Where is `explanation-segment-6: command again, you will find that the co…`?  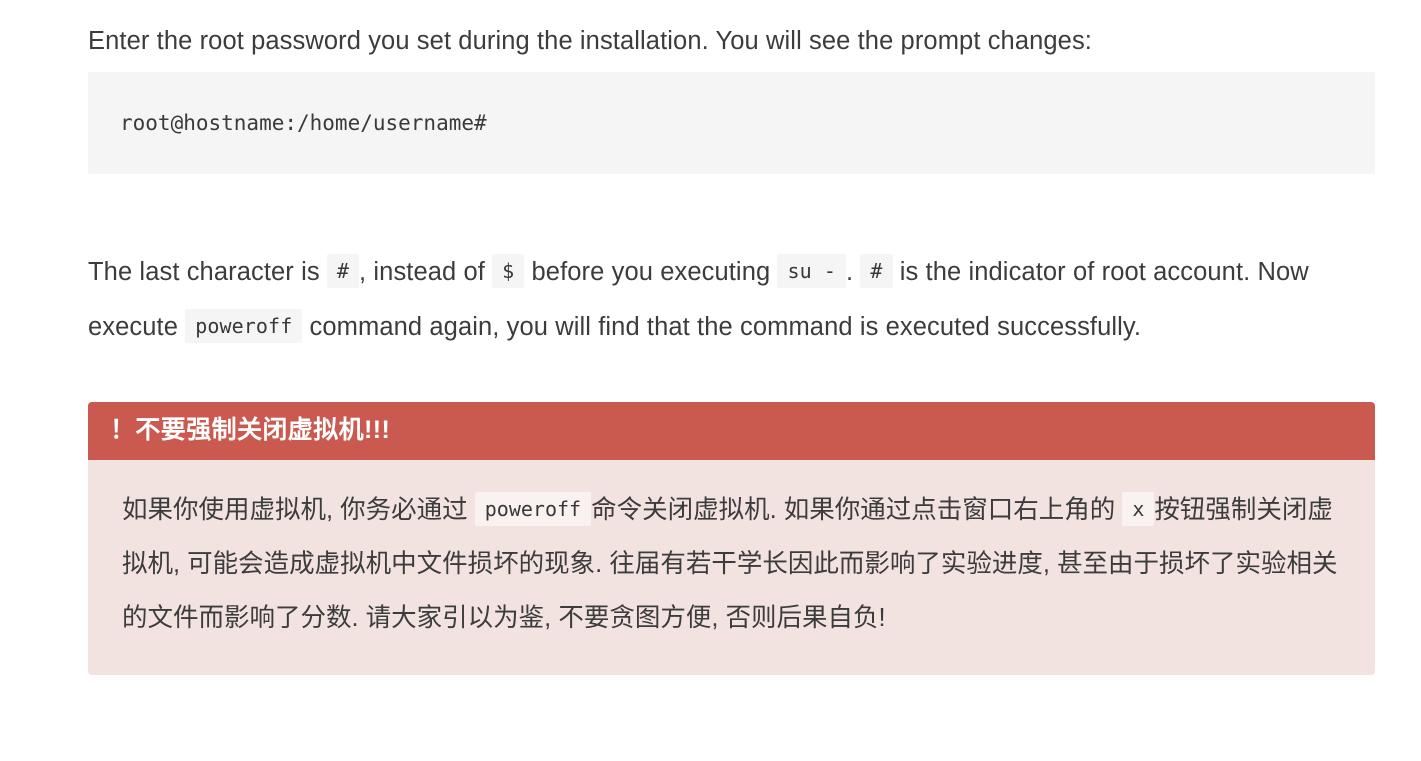
explanation-segment-6: command again, you will find that the co… is located at coordinates (725, 326).